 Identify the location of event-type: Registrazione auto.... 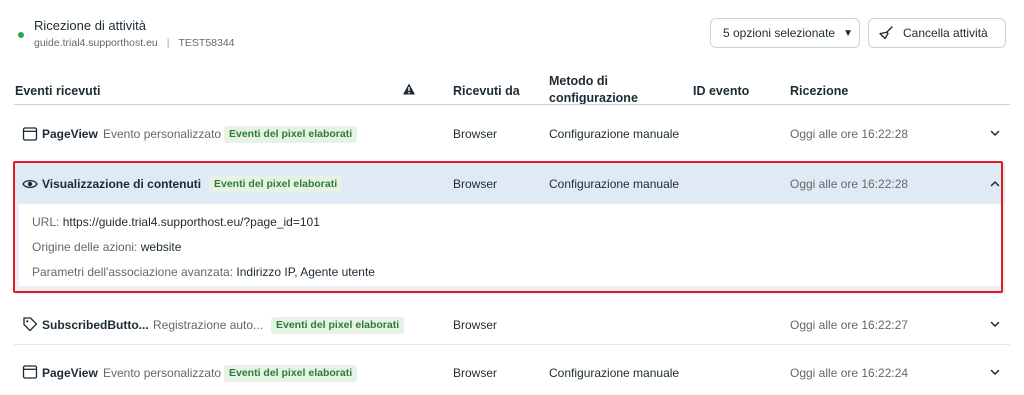
(208, 325).